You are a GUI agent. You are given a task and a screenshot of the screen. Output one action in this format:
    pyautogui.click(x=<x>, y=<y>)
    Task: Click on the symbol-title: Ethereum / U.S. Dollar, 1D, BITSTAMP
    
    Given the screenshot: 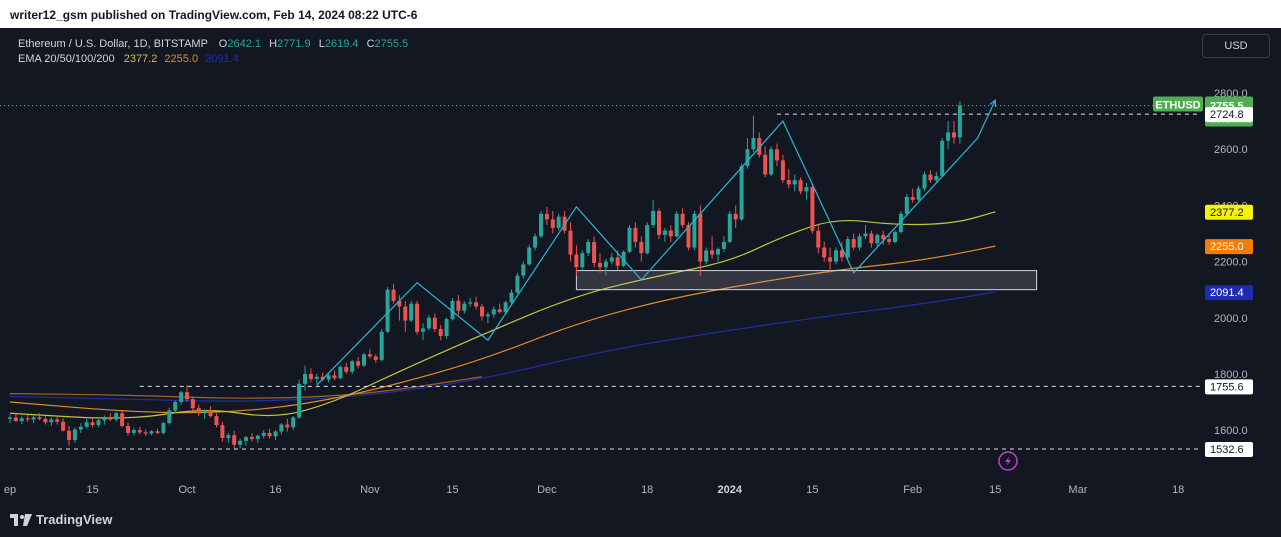 What is the action you would take?
    pyautogui.click(x=113, y=44)
    